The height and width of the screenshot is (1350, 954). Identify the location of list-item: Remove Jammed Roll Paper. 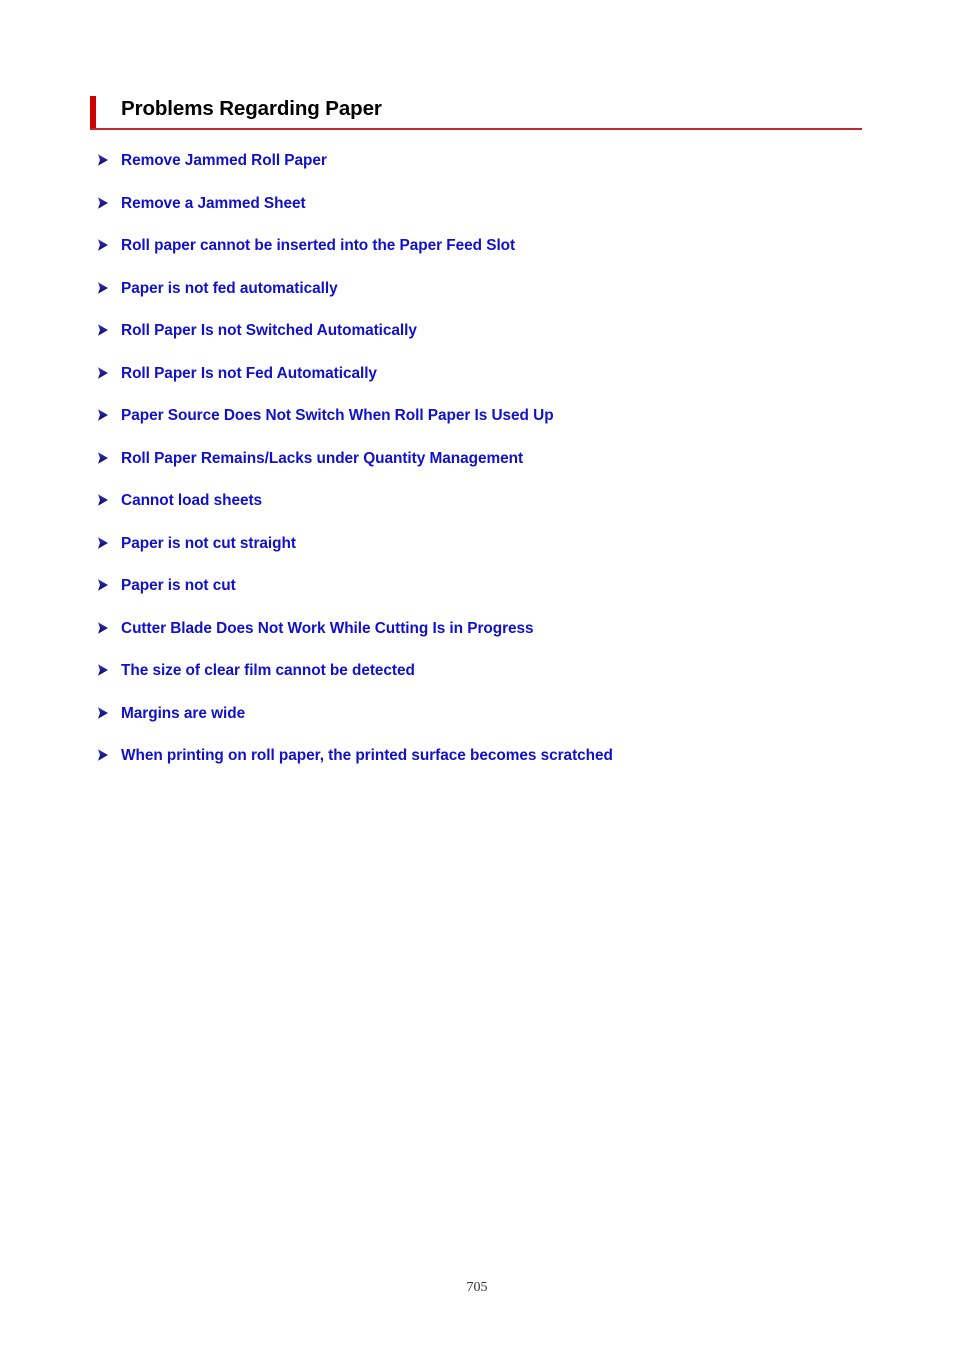
(496, 171).